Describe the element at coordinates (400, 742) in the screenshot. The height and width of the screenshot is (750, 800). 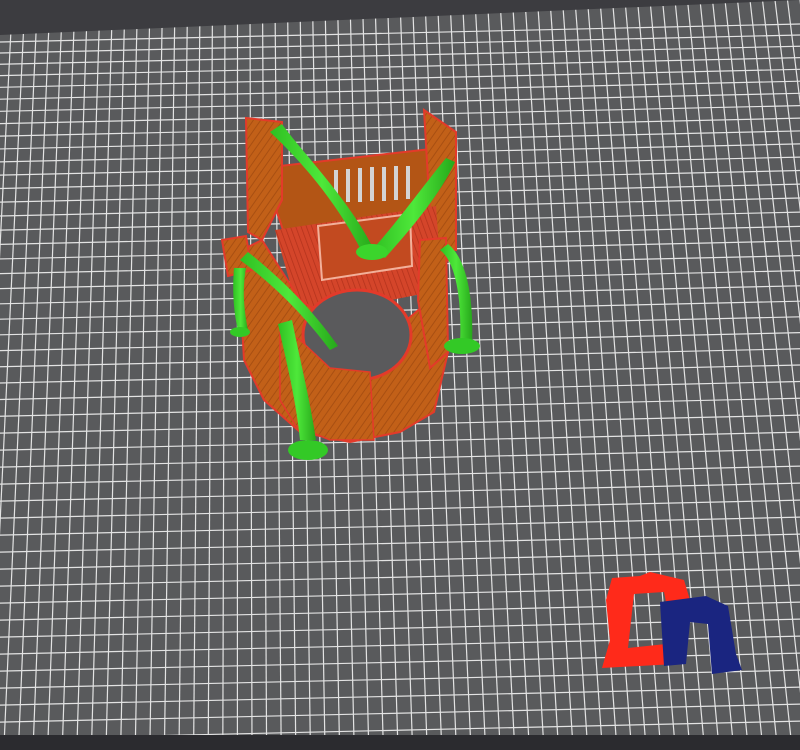
I see `viewport-bottom-edge` at that location.